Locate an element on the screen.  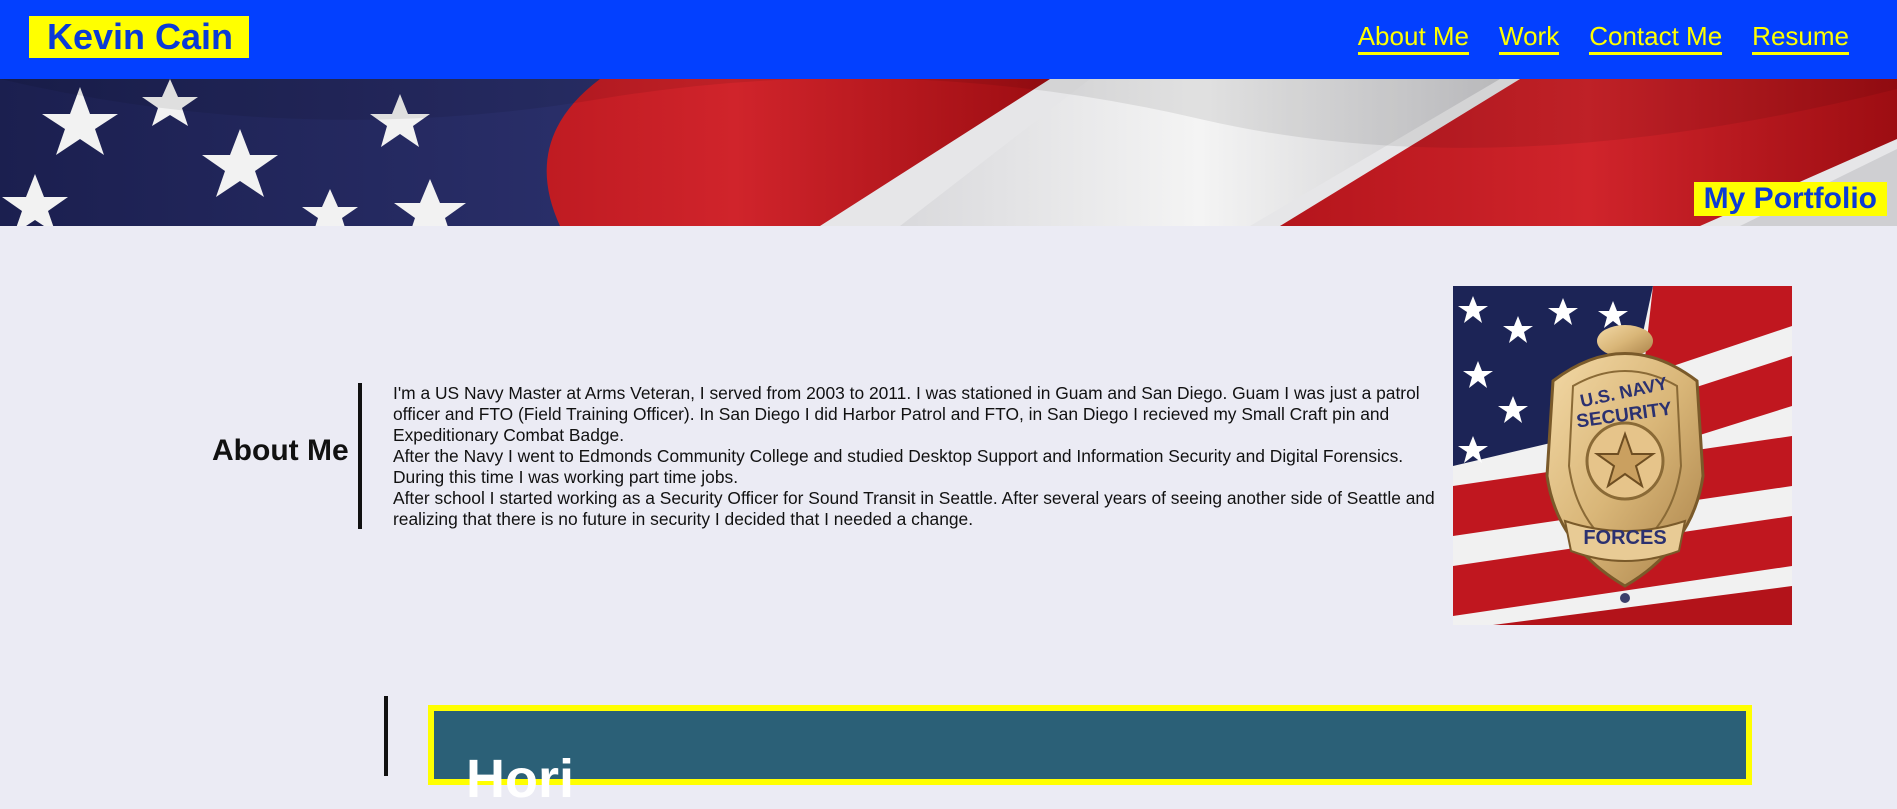
work-divider is located at coordinates (386, 736).